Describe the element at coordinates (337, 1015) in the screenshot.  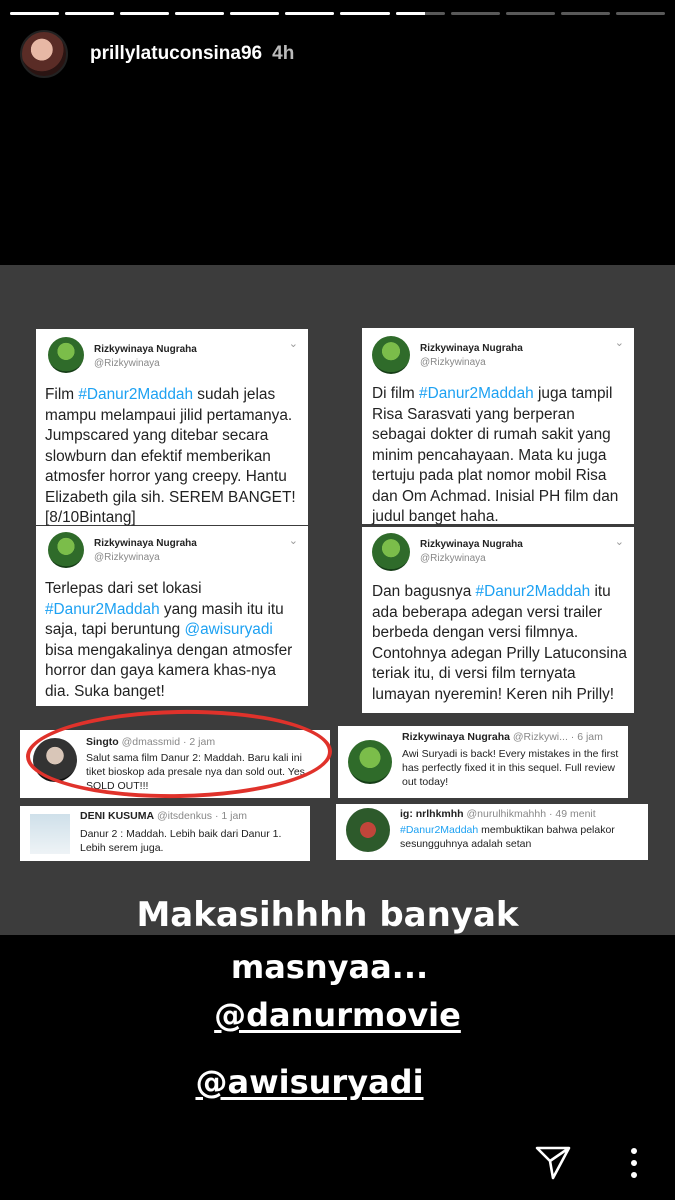
I see `mention-danurmovie: @danurmovie` at that location.